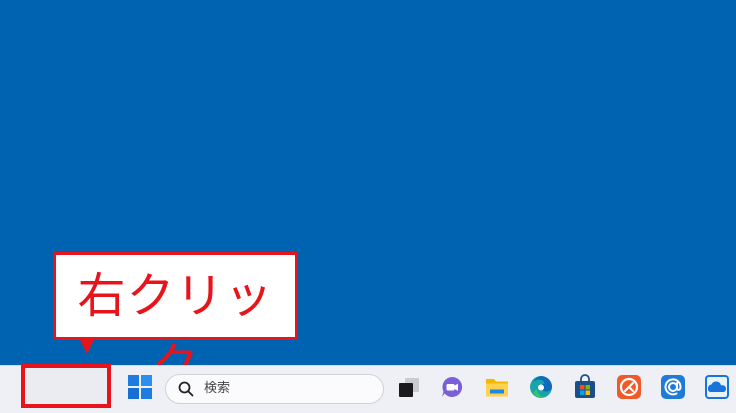  I want to click on task-view-icon, so click(409, 387).